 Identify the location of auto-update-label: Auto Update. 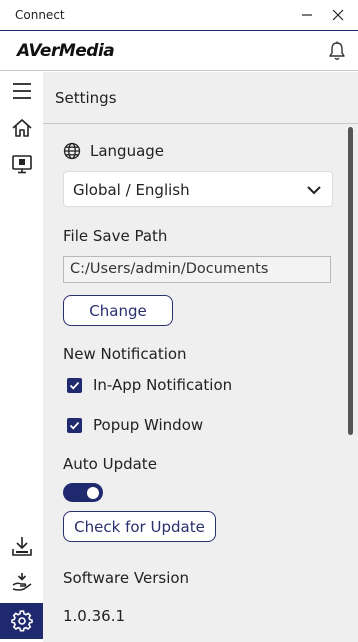
(110, 464).